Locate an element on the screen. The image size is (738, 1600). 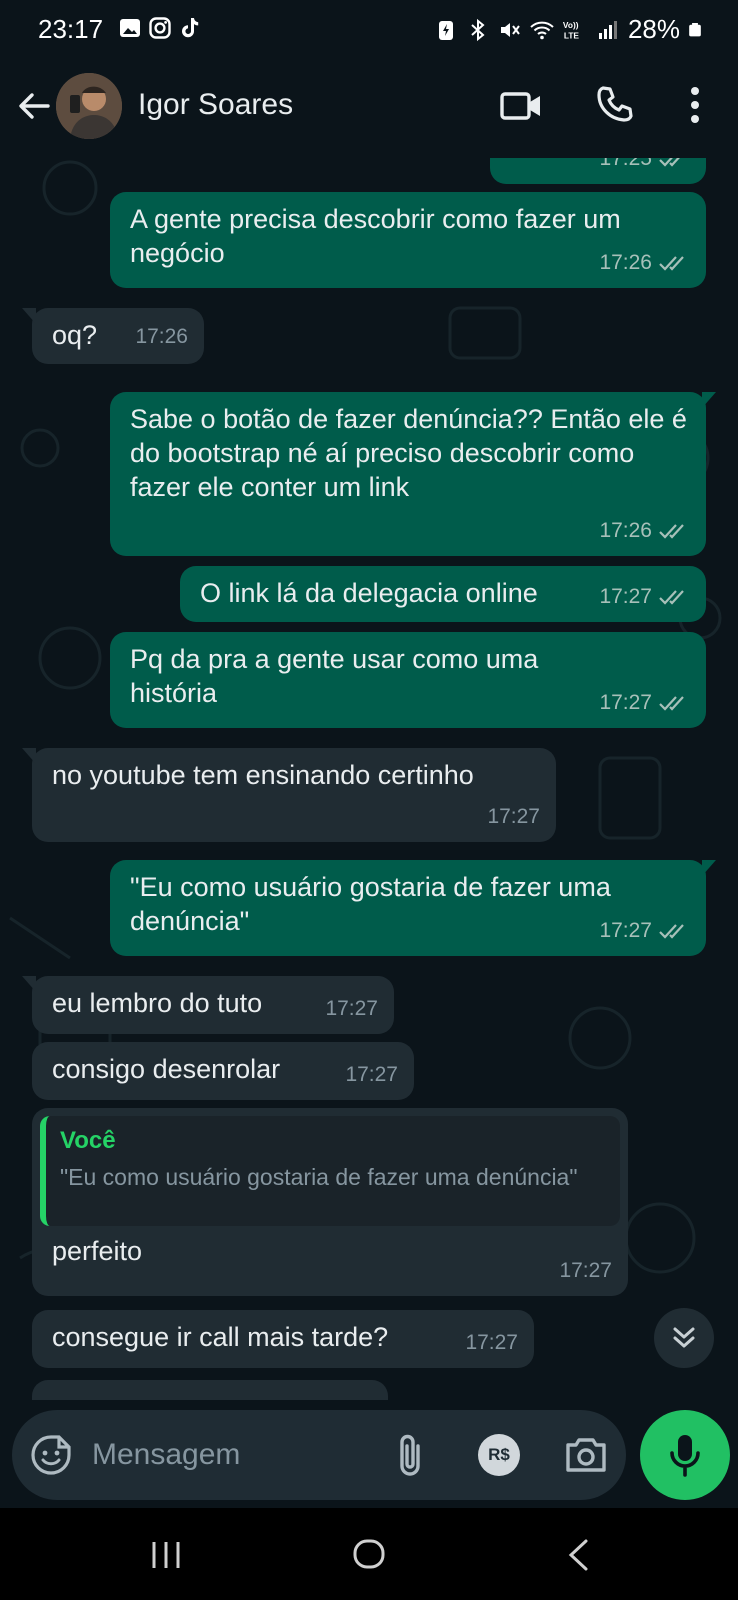
back-icon is located at coordinates (578, 1555).